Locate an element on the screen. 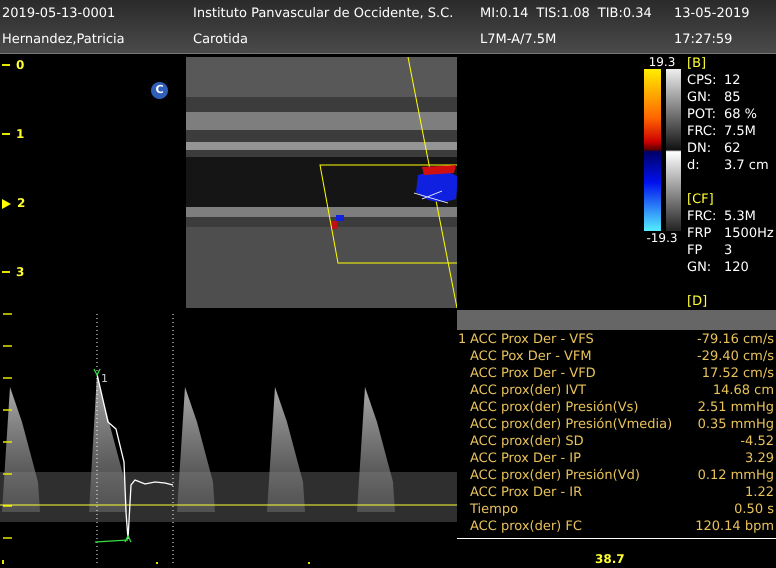 The width and height of the screenshot is (776, 568). measurement-marker: 1 is located at coordinates (462, 339).